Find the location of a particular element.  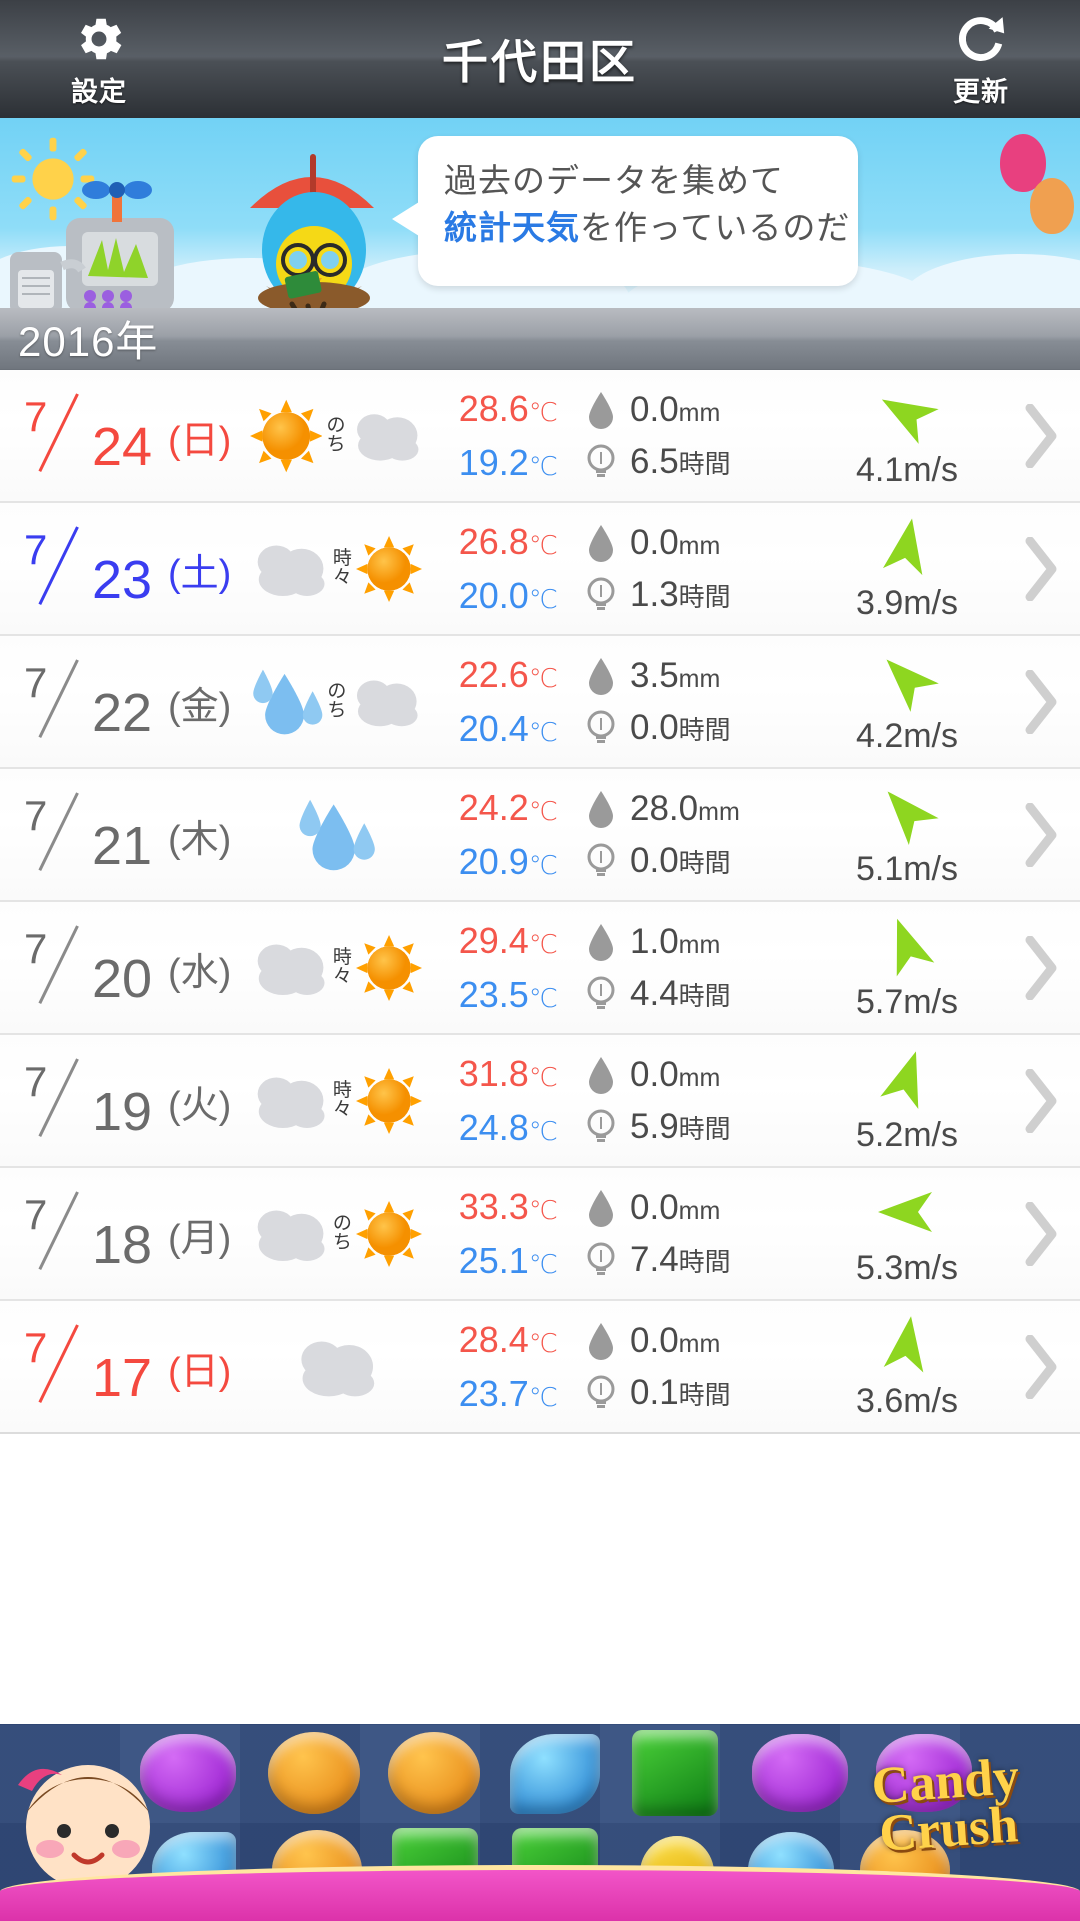

table-row: 7 23 (土) 時々 26.8℃ 20.0℃ 0.0mm 1.3時間 3.9m/s is located at coordinates (540, 569).